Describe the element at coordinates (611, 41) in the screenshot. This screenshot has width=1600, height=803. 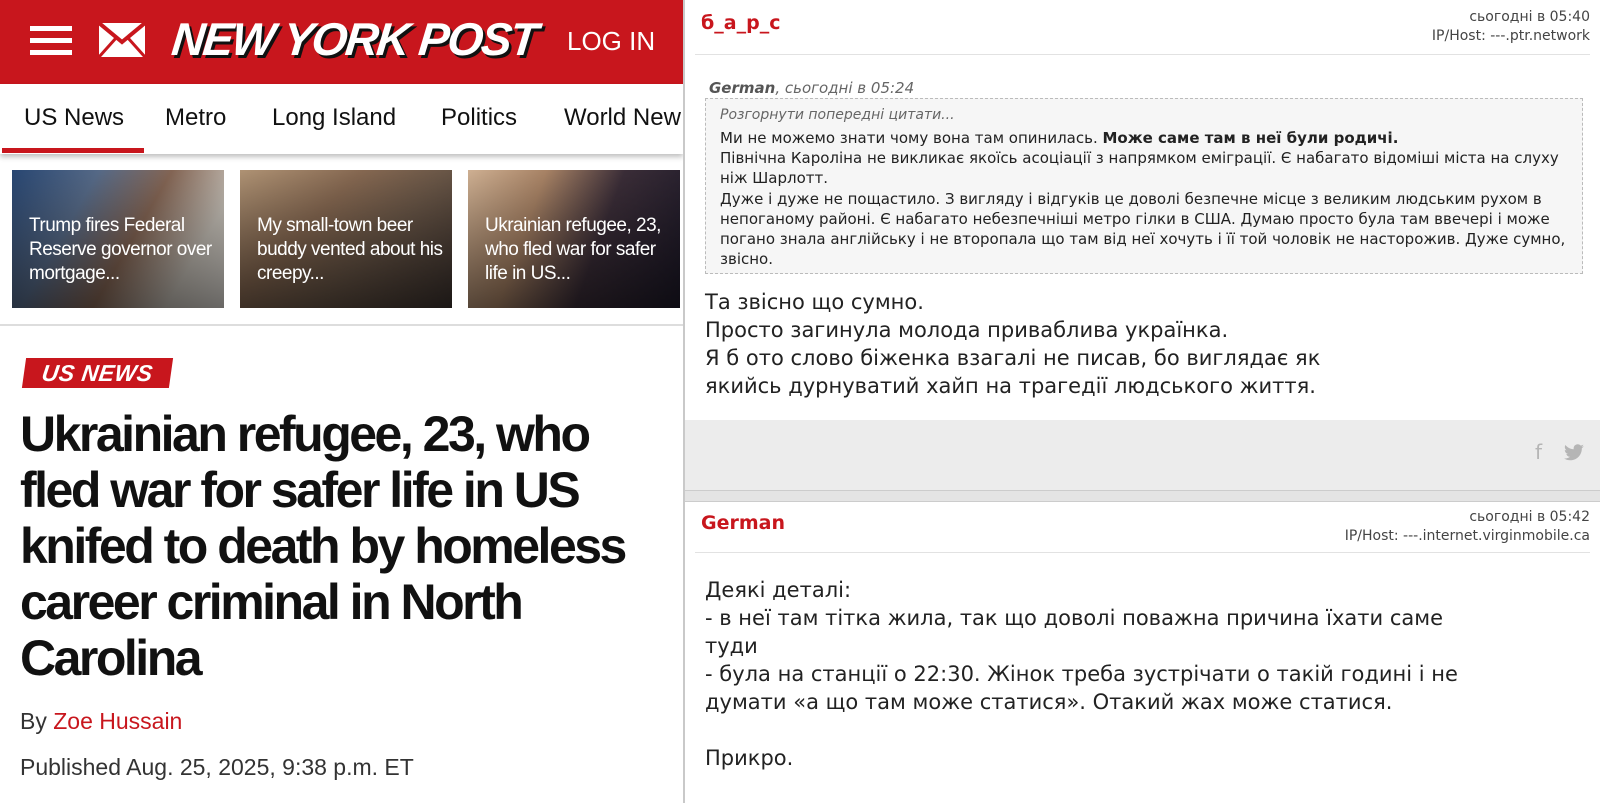
I see `login-button: LOG IN` at that location.